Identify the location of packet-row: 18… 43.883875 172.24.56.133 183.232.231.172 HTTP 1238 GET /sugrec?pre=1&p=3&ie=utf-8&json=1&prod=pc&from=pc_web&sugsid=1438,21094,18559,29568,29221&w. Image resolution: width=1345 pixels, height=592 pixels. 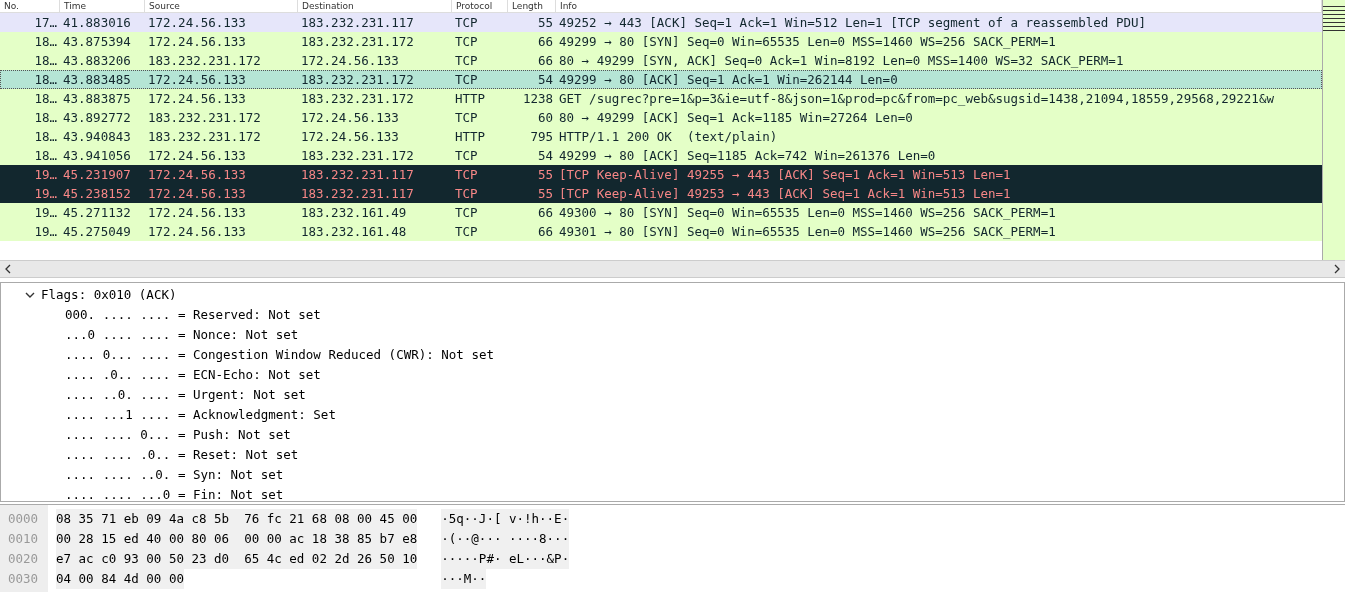
(661, 98).